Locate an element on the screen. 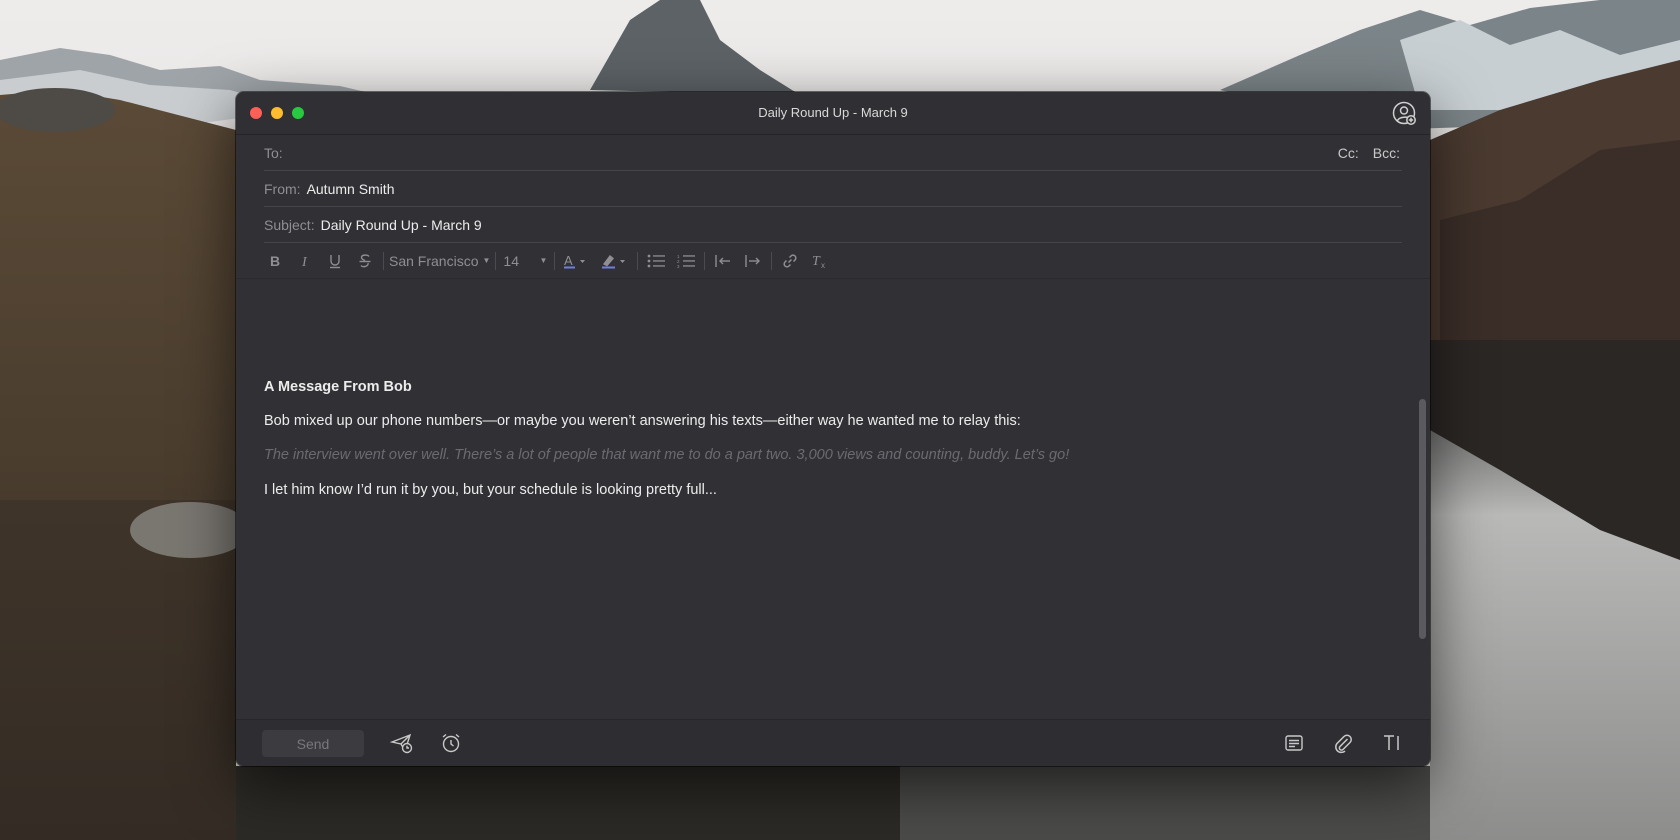 The width and height of the screenshot is (1680, 840). numbered-list-icon: 123 is located at coordinates (686, 261).